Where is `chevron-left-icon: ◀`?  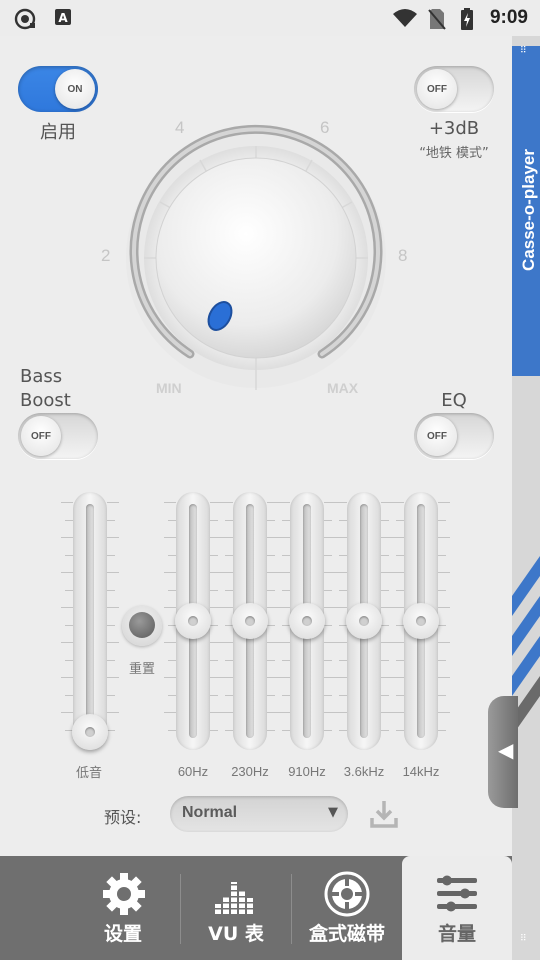
chevron-left-icon: ◀ is located at coordinates (506, 750).